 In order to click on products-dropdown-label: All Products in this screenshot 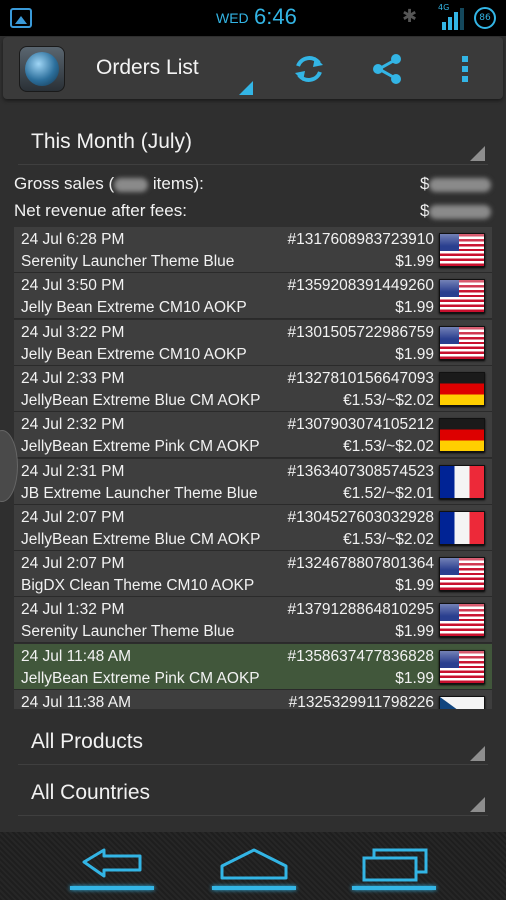, I will do `click(87, 741)`.